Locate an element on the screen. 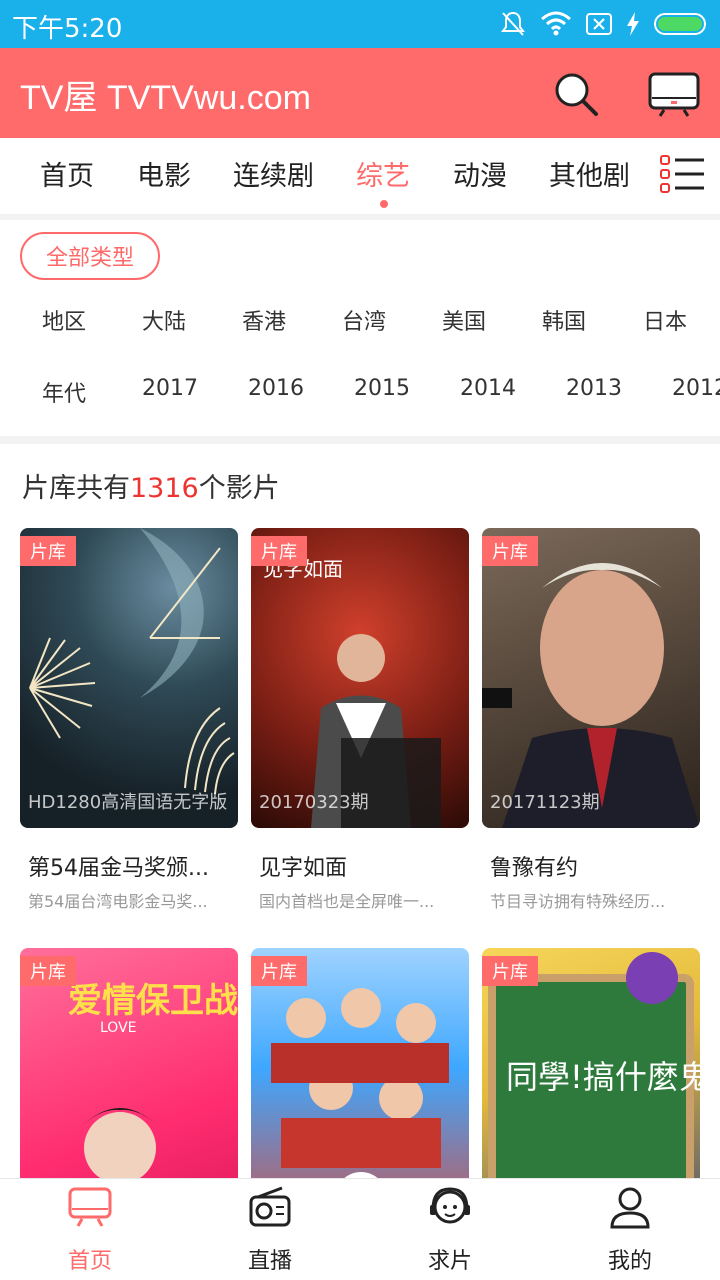 This screenshot has height=1280, width=720. bottom-tab-label: 求片 is located at coordinates (449, 1261).